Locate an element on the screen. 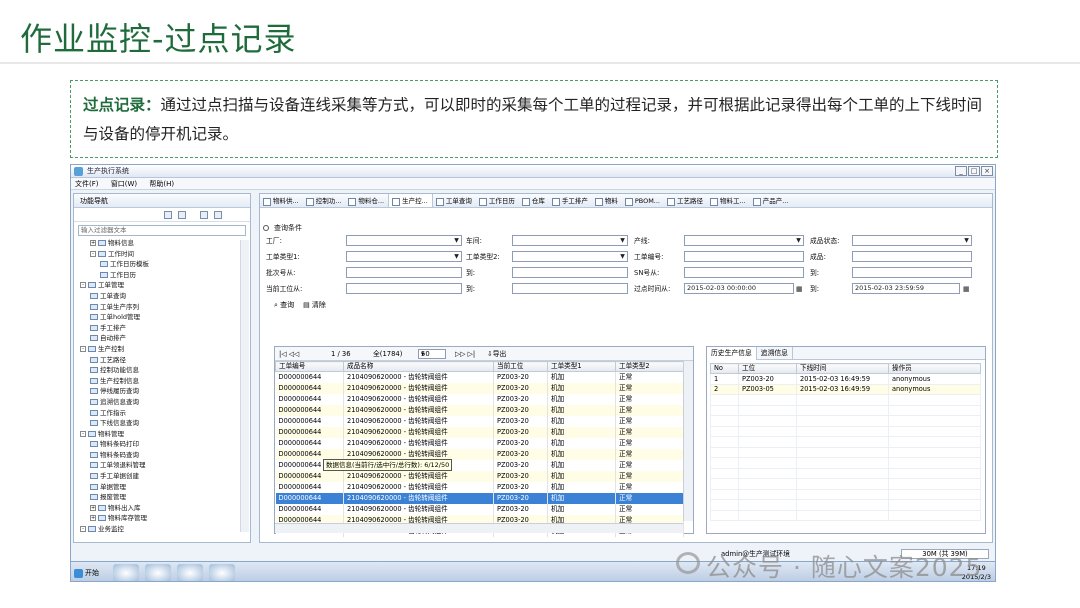  history-column-header: 工位 is located at coordinates (767, 368).